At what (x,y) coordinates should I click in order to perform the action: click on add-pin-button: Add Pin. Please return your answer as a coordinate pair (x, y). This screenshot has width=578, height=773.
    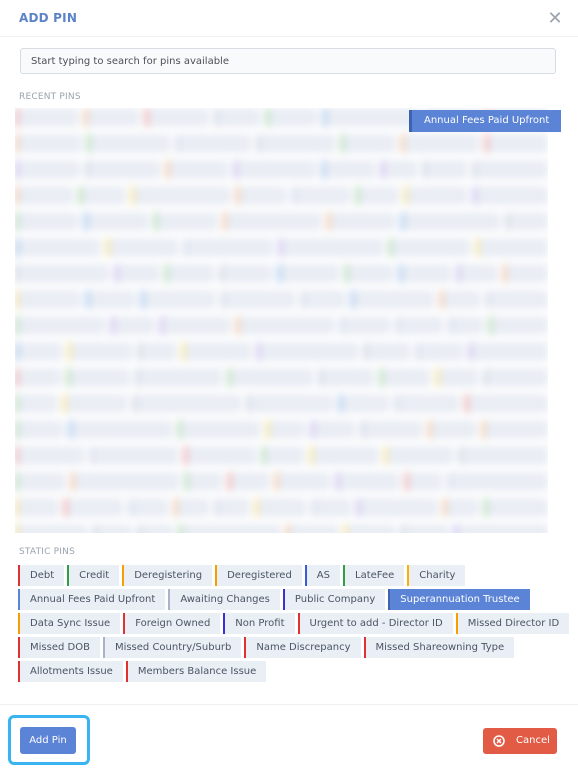
    Looking at the image, I should click on (48, 740).